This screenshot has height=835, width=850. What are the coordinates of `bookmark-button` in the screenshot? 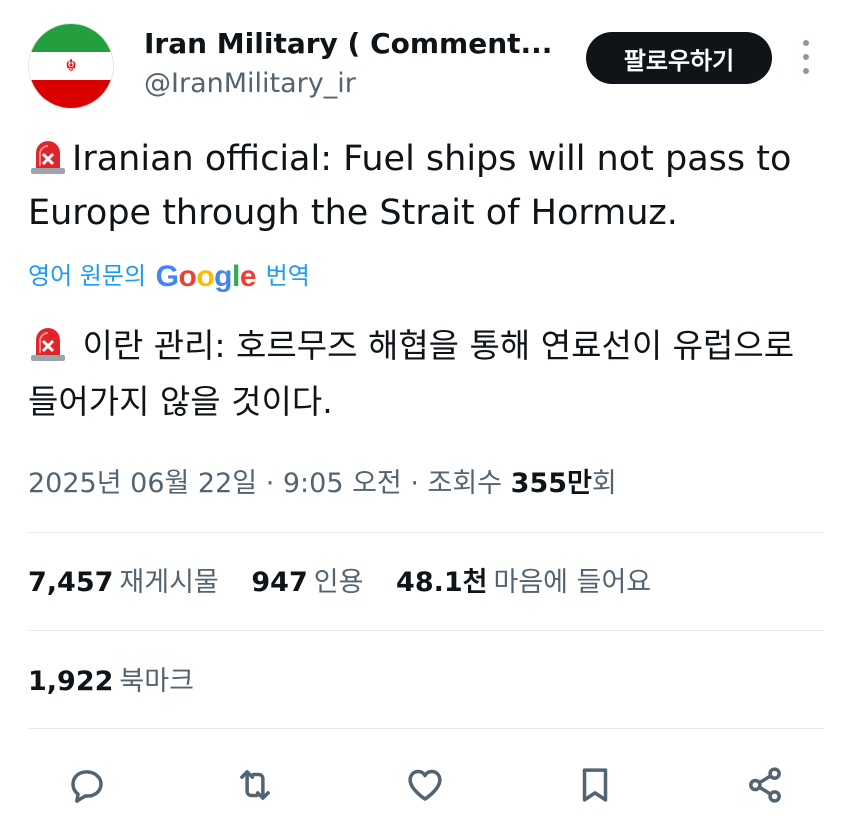 It's located at (595, 785).